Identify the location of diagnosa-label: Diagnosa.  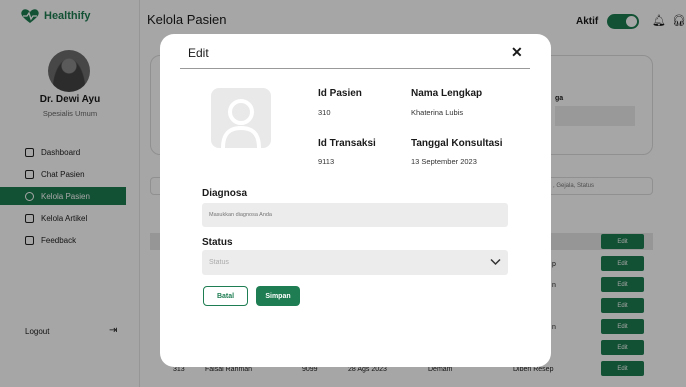
(225, 193).